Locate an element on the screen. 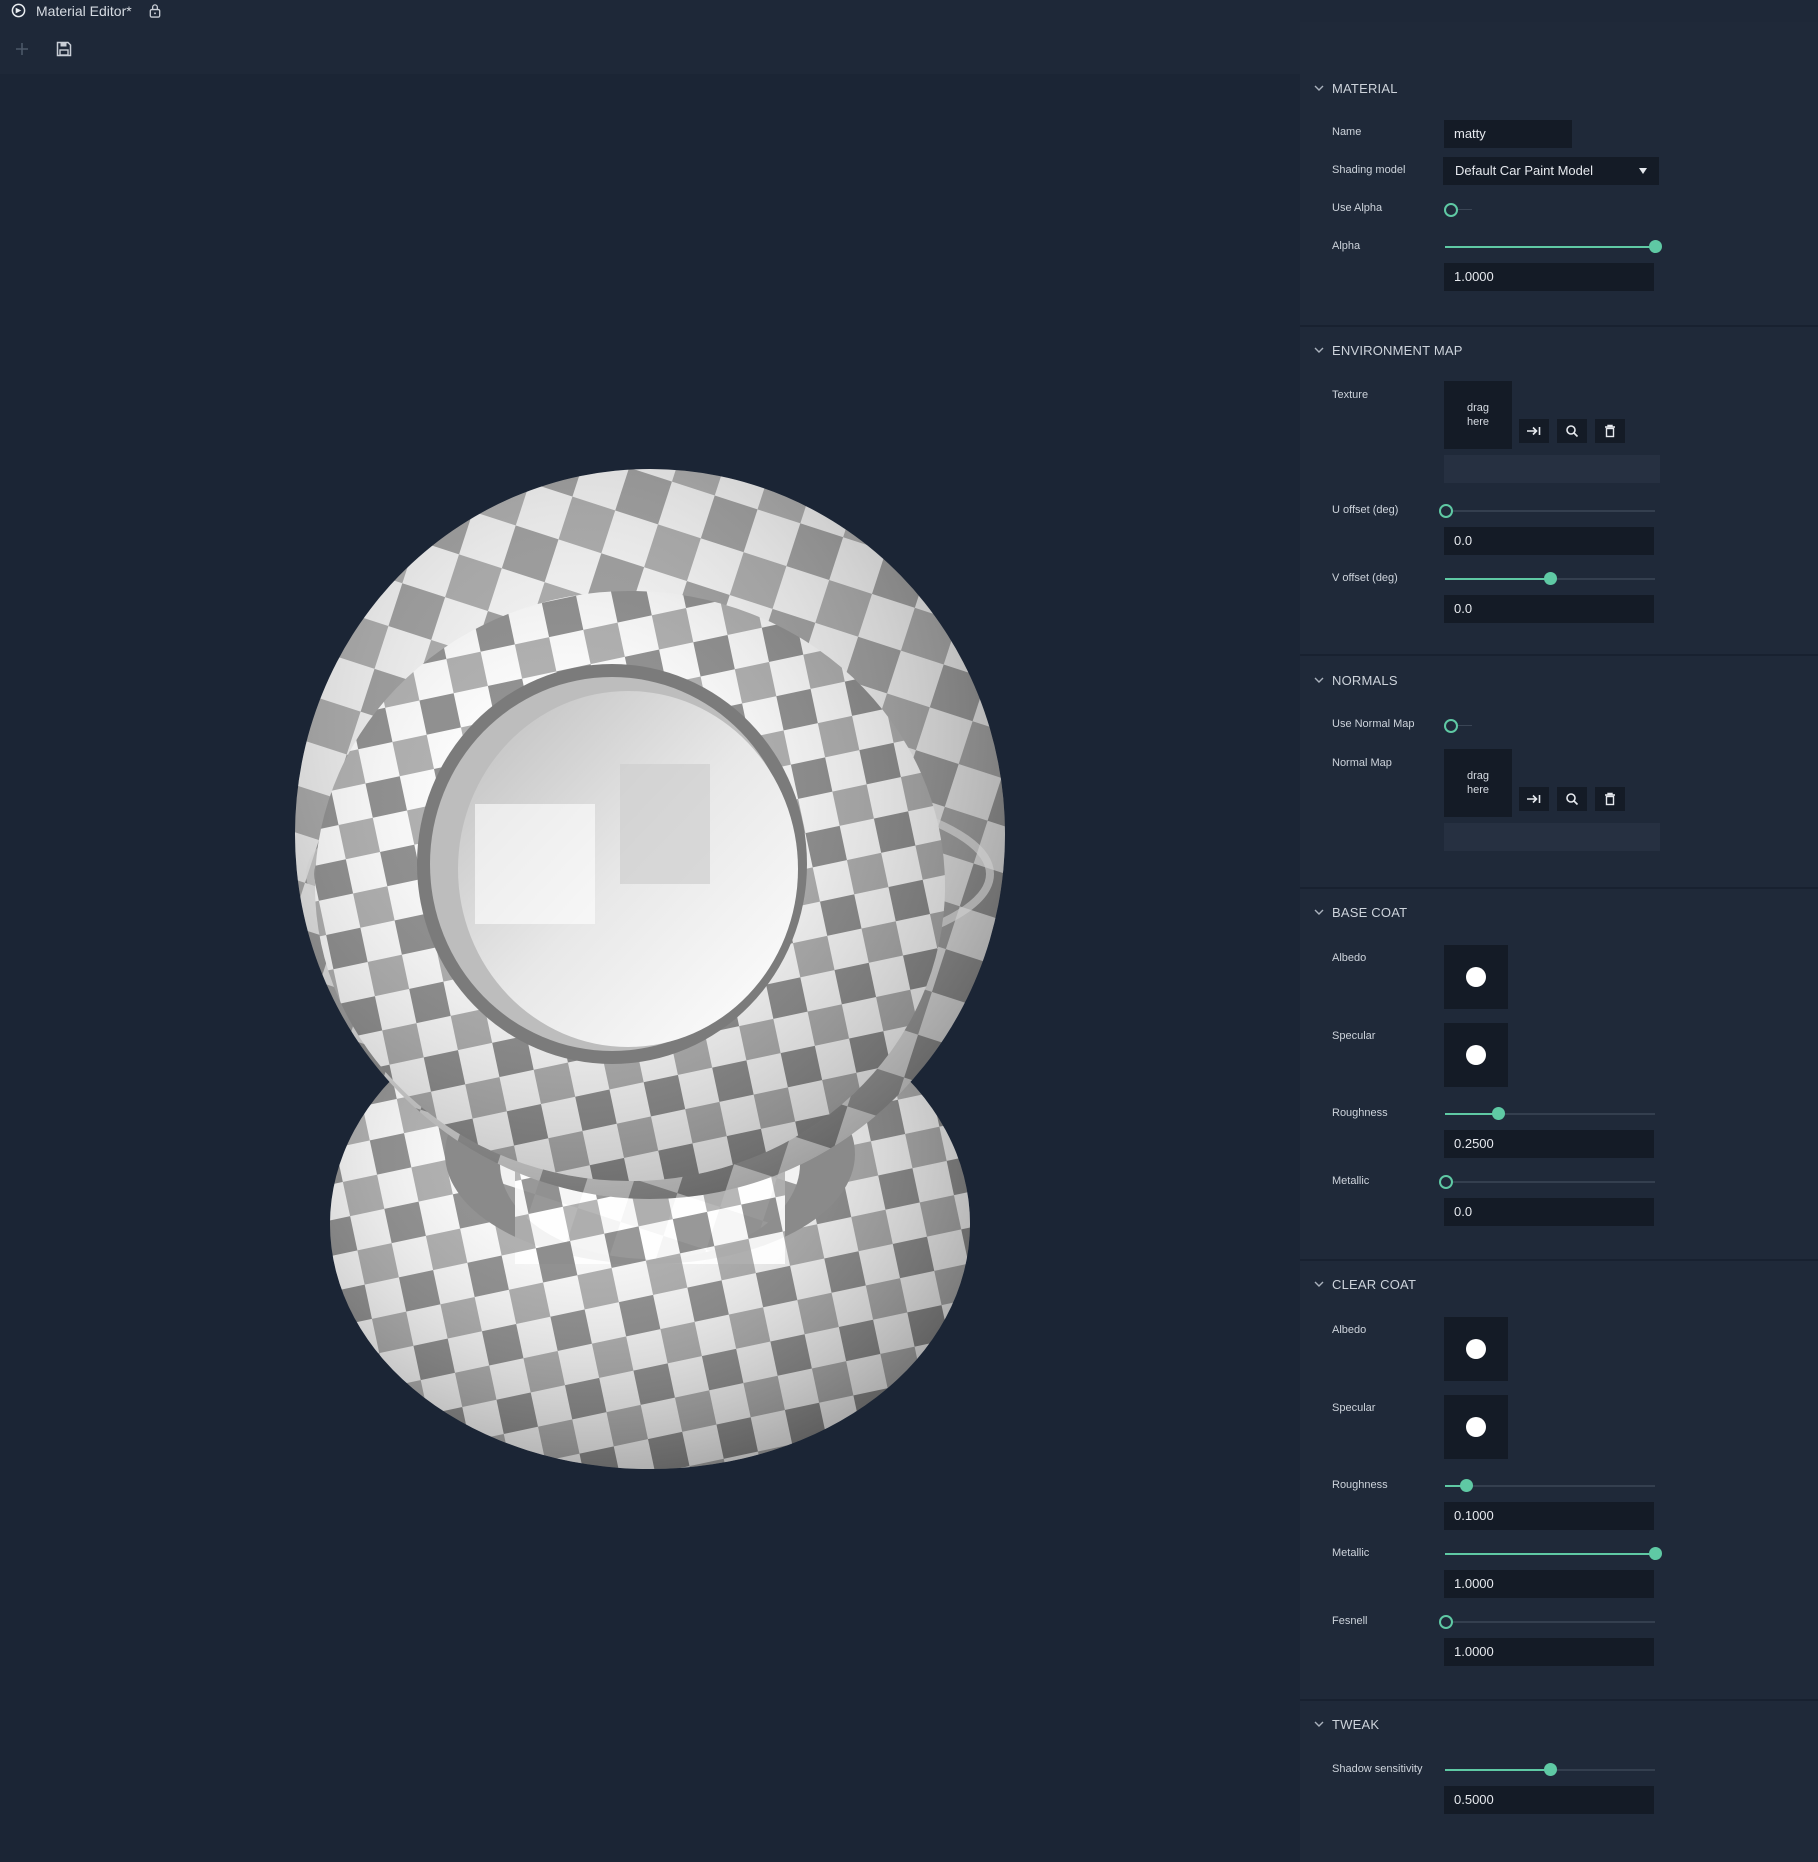 The height and width of the screenshot is (1862, 1818). section-base-coat-header: BASE COAT is located at coordinates (1359, 912).